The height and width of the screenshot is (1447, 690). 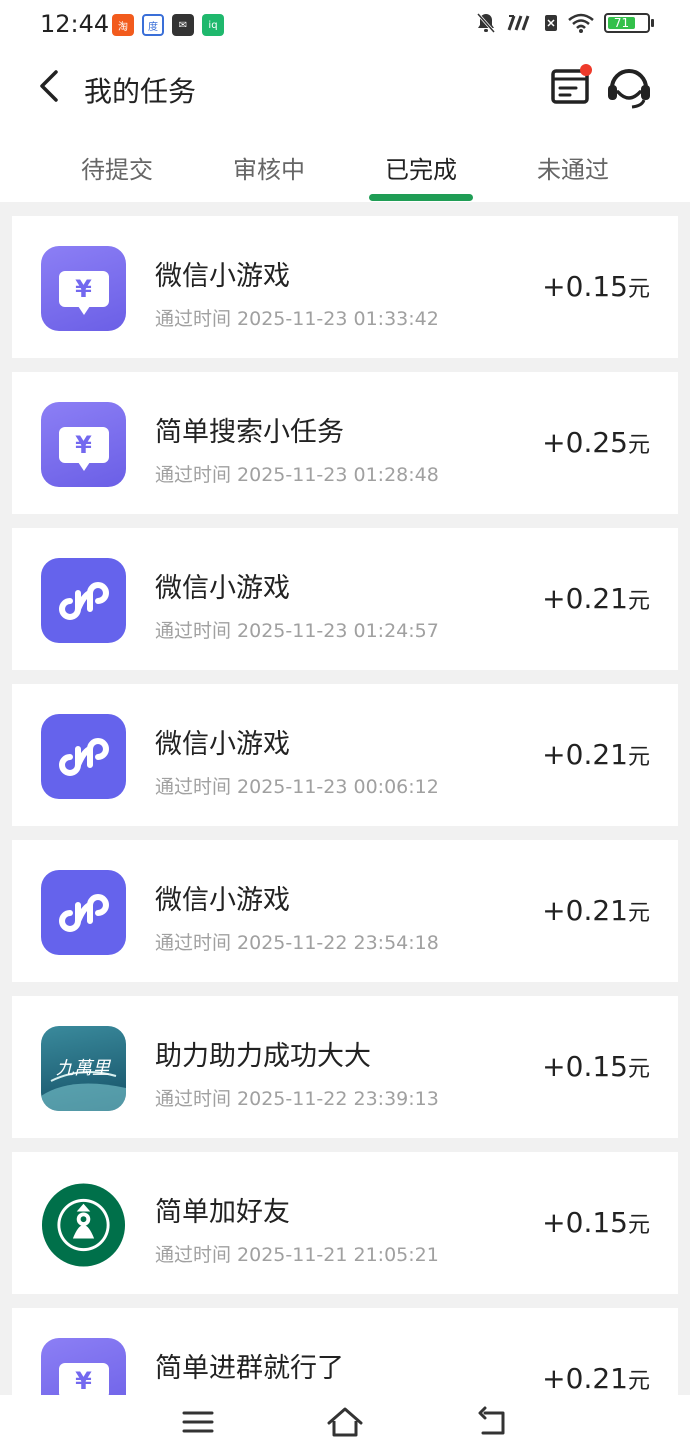 What do you see at coordinates (629, 87) in the screenshot?
I see `customer-service-icon` at bounding box center [629, 87].